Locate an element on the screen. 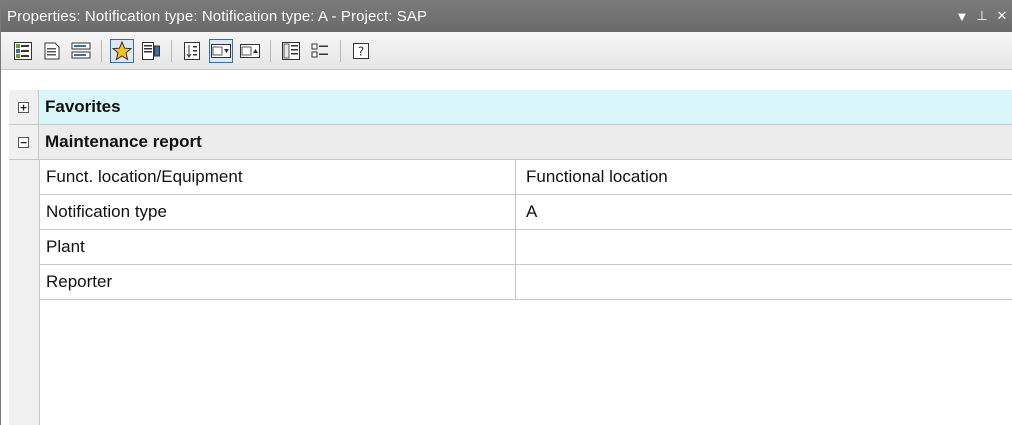  expand-all-button is located at coordinates (291, 51).